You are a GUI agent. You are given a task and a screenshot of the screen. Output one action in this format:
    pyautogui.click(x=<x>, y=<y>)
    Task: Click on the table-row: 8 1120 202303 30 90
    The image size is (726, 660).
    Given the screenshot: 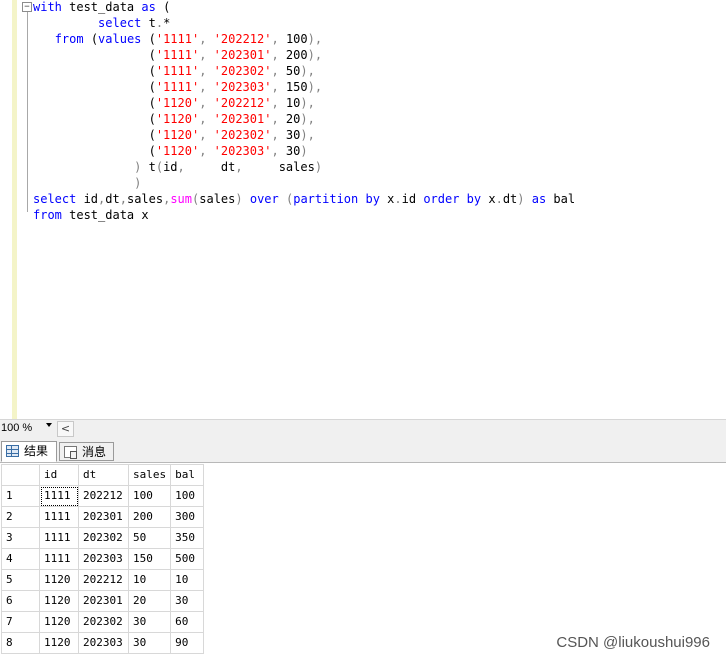 What is the action you would take?
    pyautogui.click(x=103, y=643)
    